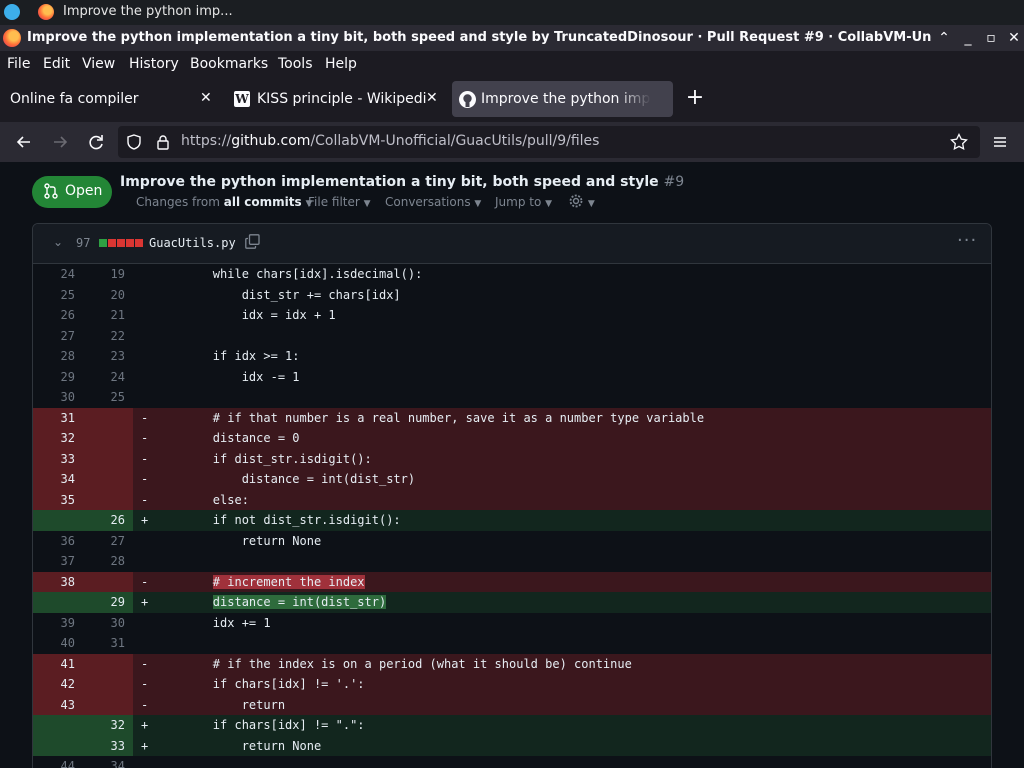 This screenshot has width=1024, height=768. What do you see at coordinates (58, 274) in the screenshot?
I see `old-line-number: 24` at bounding box center [58, 274].